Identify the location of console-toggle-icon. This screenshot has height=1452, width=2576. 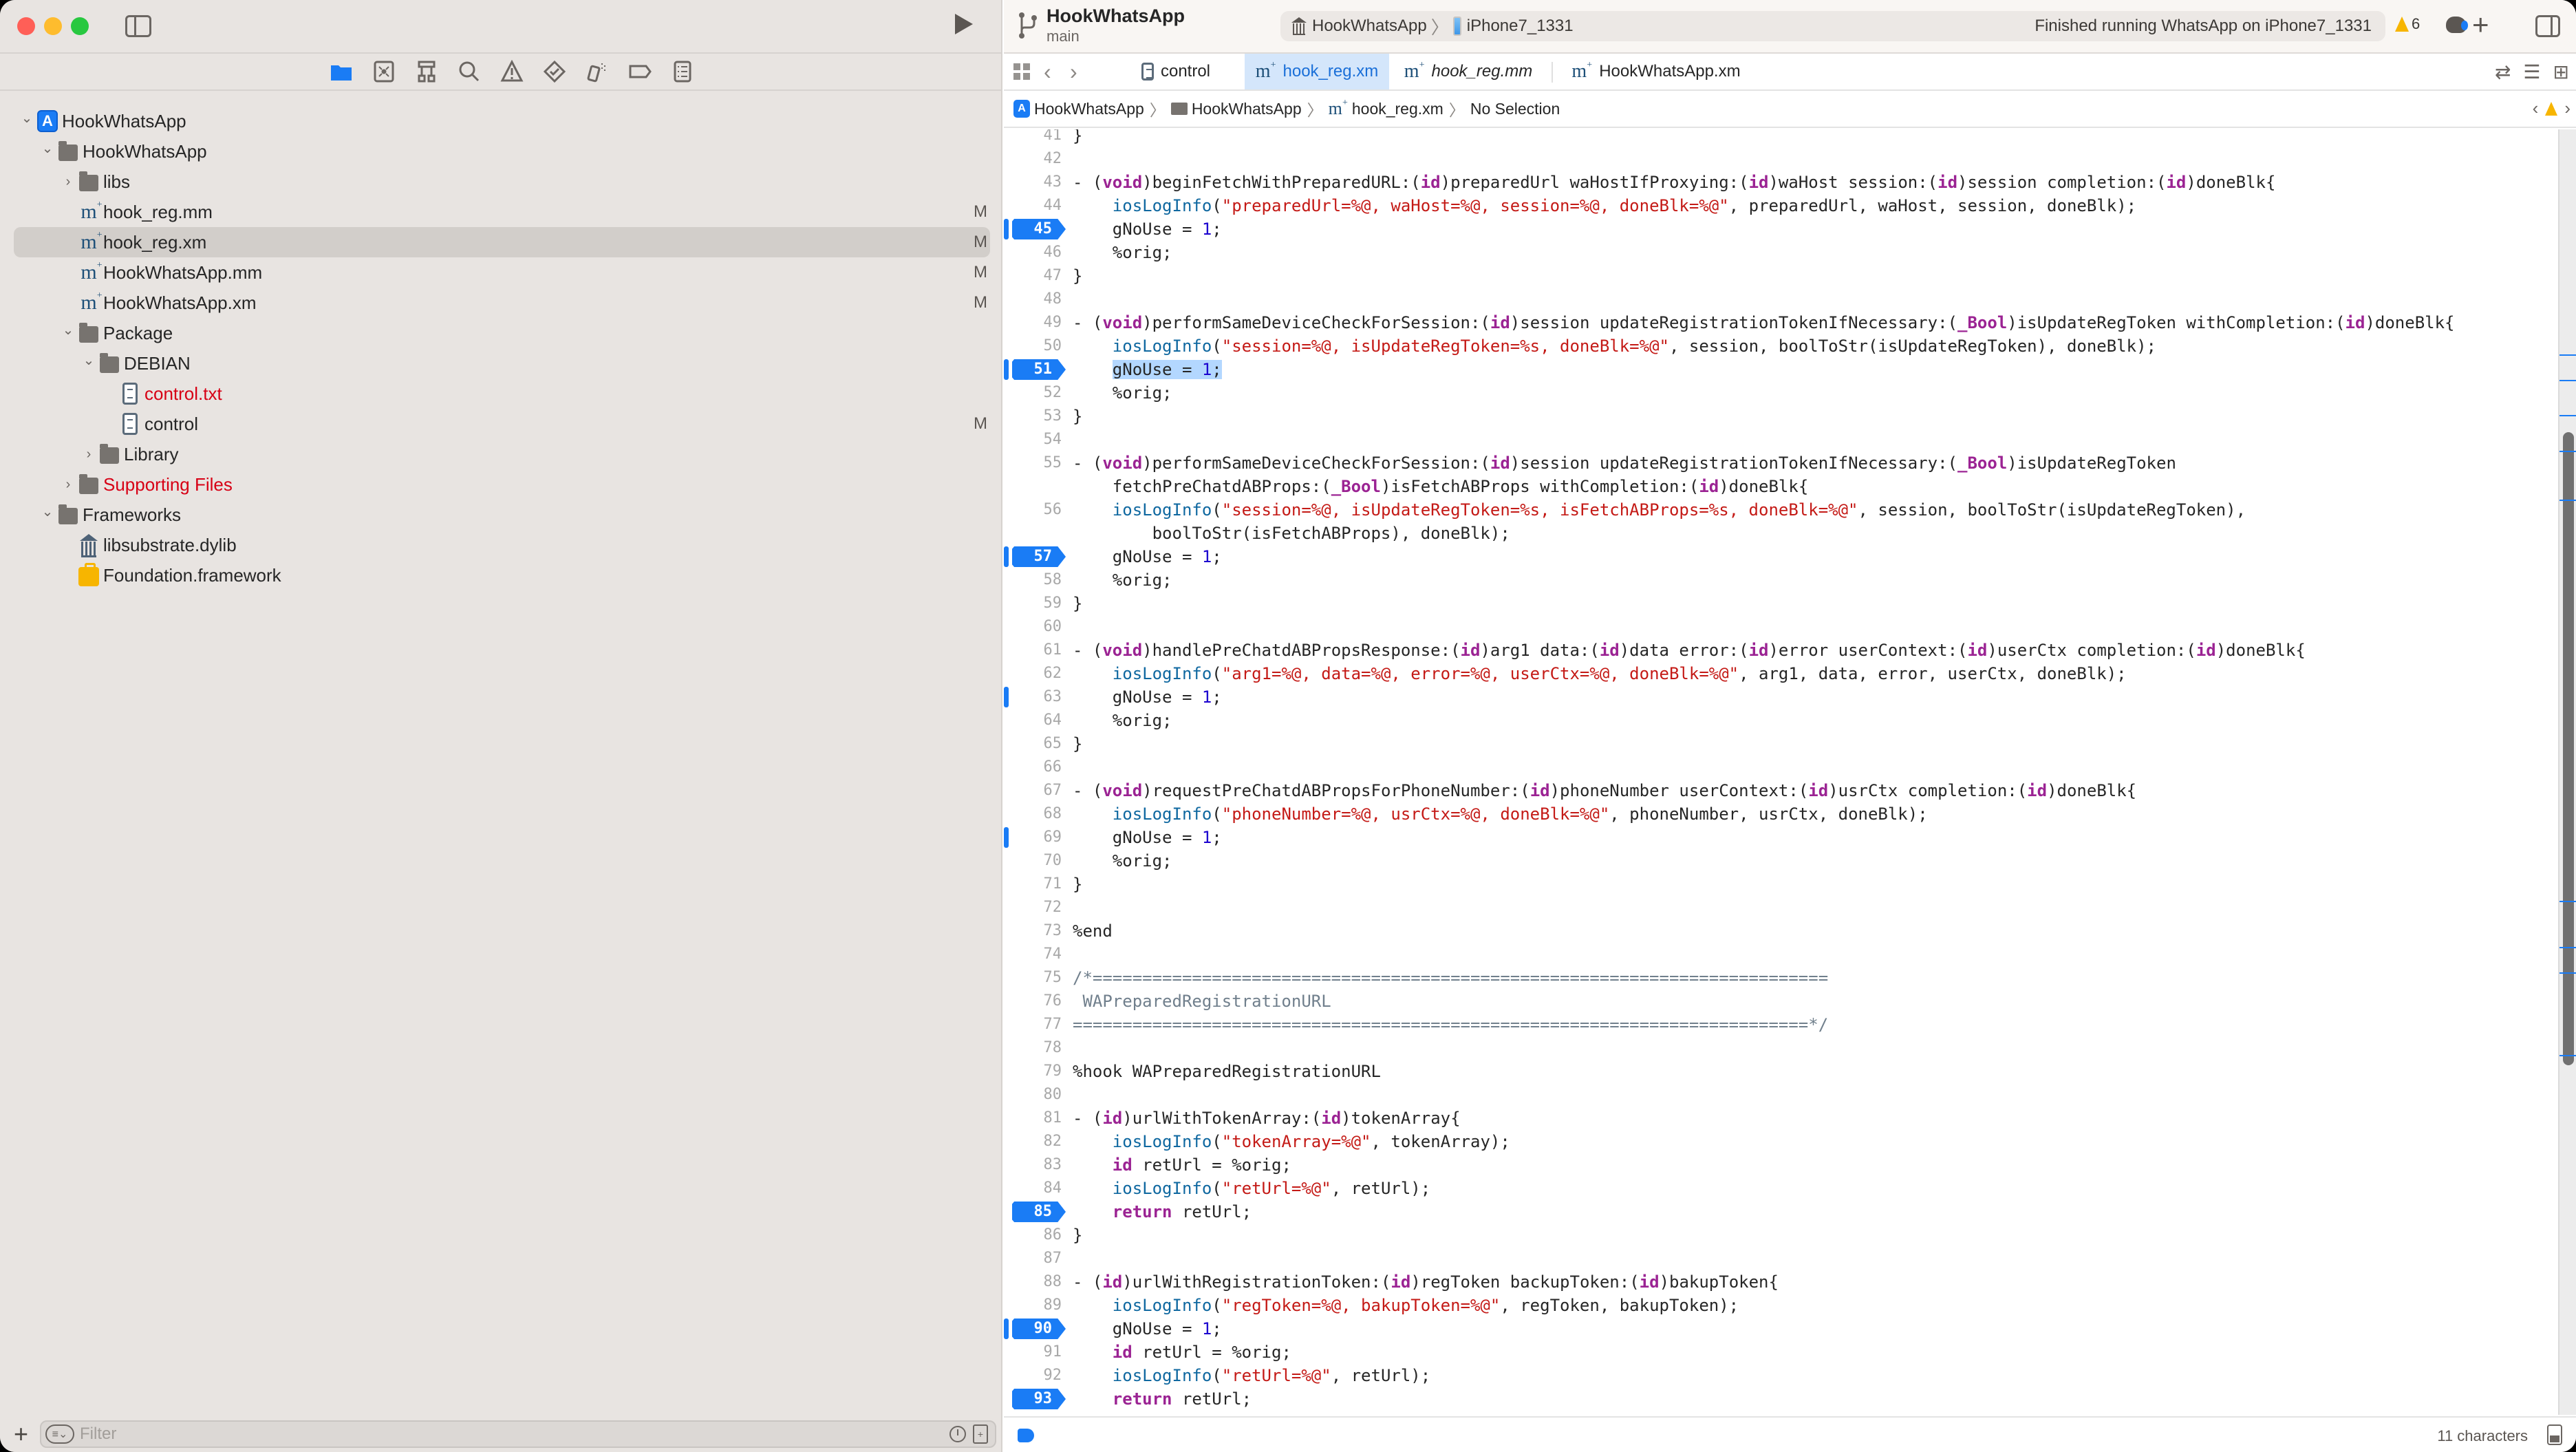
(2554, 1434).